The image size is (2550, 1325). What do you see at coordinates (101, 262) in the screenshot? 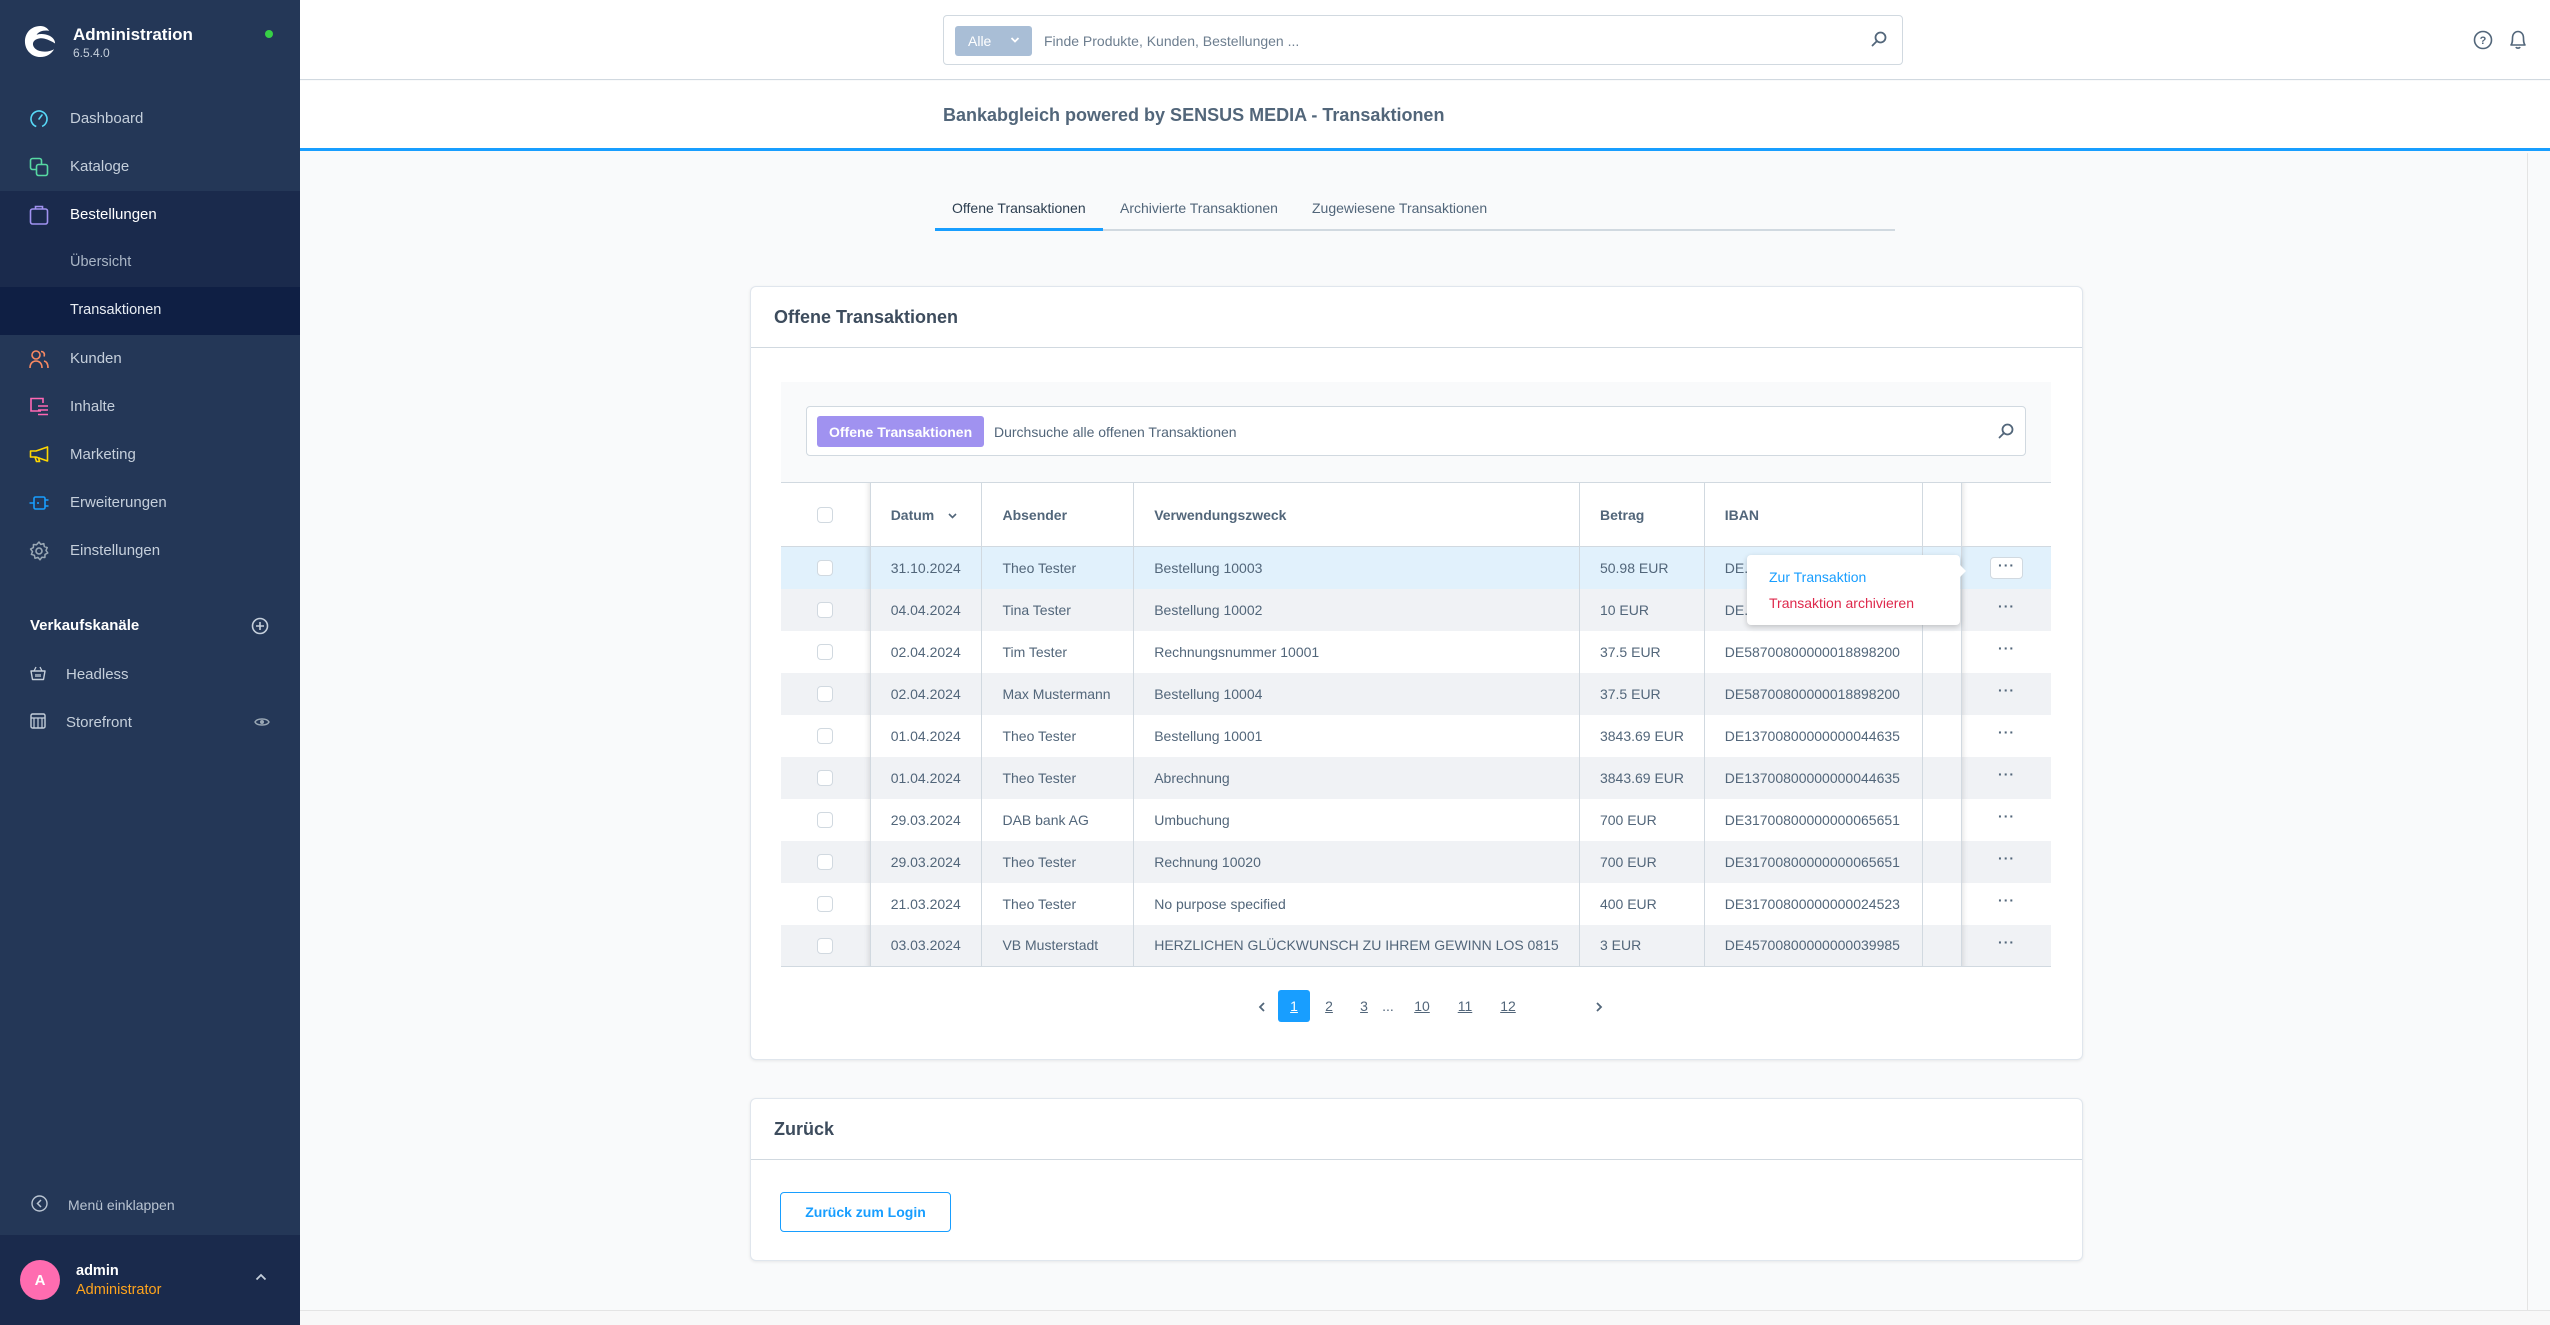
I see `sidebar-subitem-label: Übersicht` at bounding box center [101, 262].